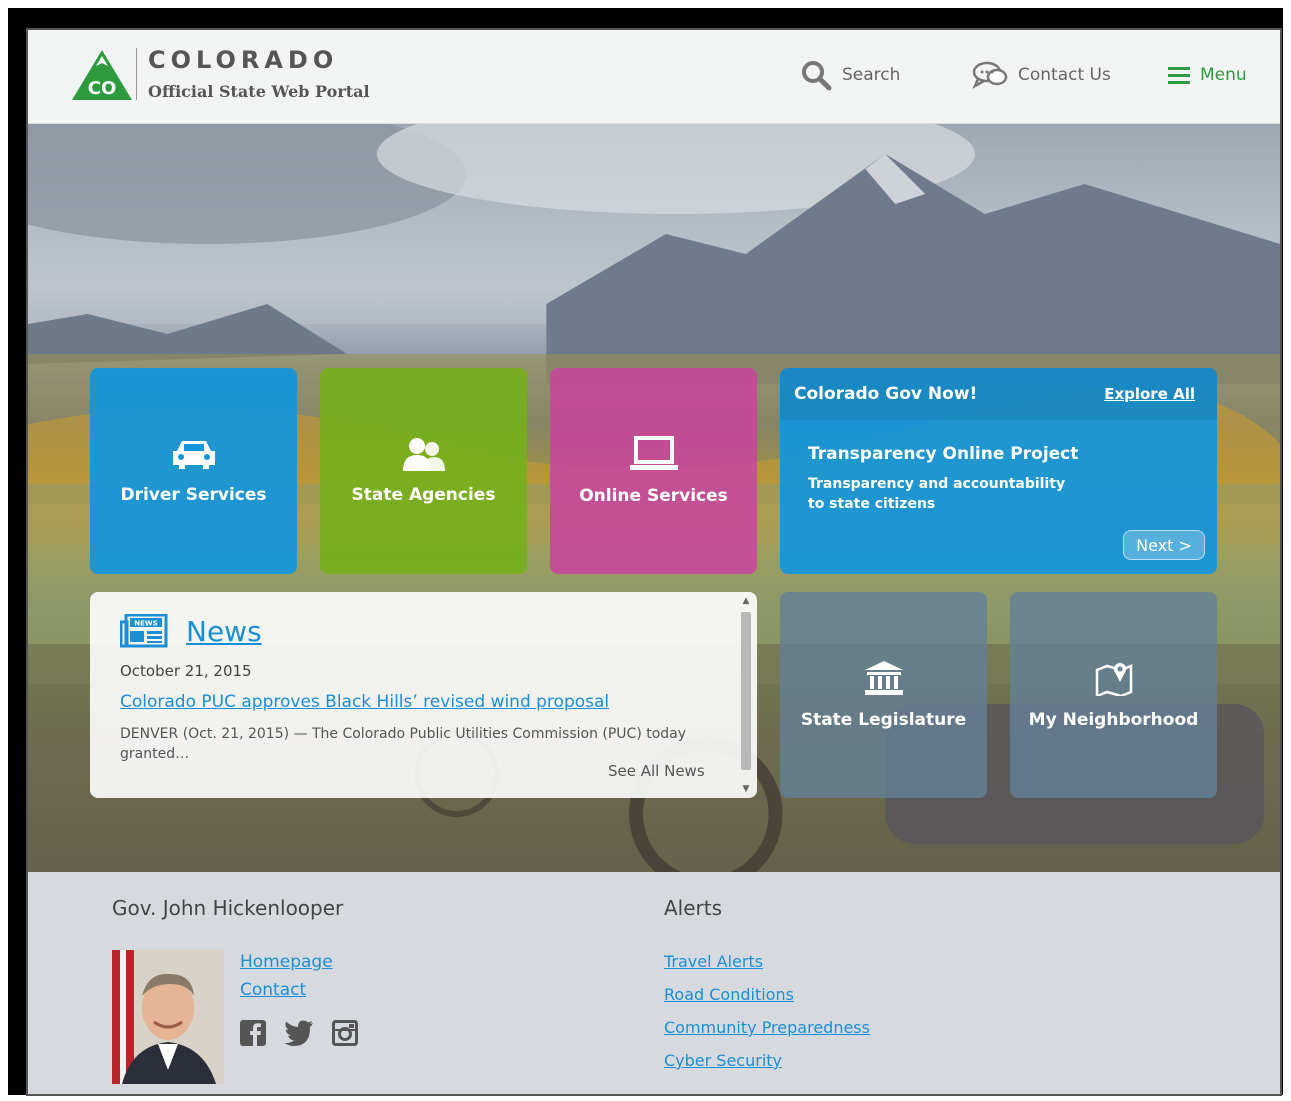 Image resolution: width=1291 pixels, height=1101 pixels. What do you see at coordinates (883, 720) in the screenshot?
I see `state-legislature-label: State Legislature` at bounding box center [883, 720].